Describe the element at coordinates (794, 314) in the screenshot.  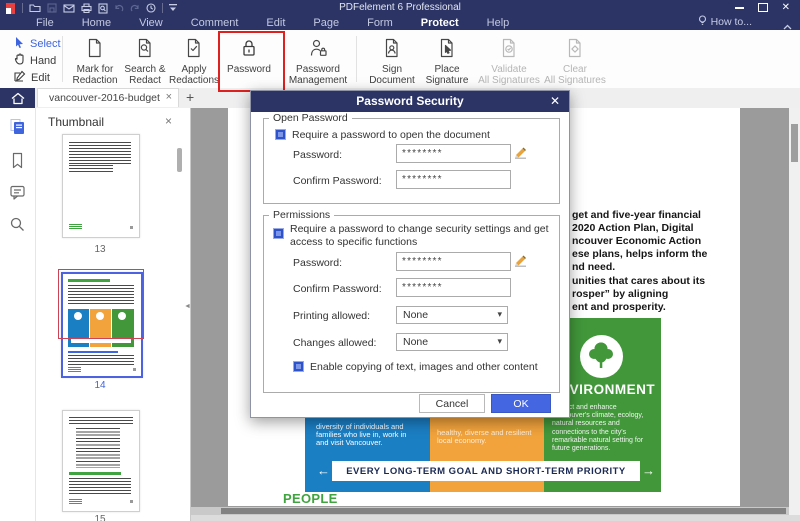
I see `vertical-scrollbar` at that location.